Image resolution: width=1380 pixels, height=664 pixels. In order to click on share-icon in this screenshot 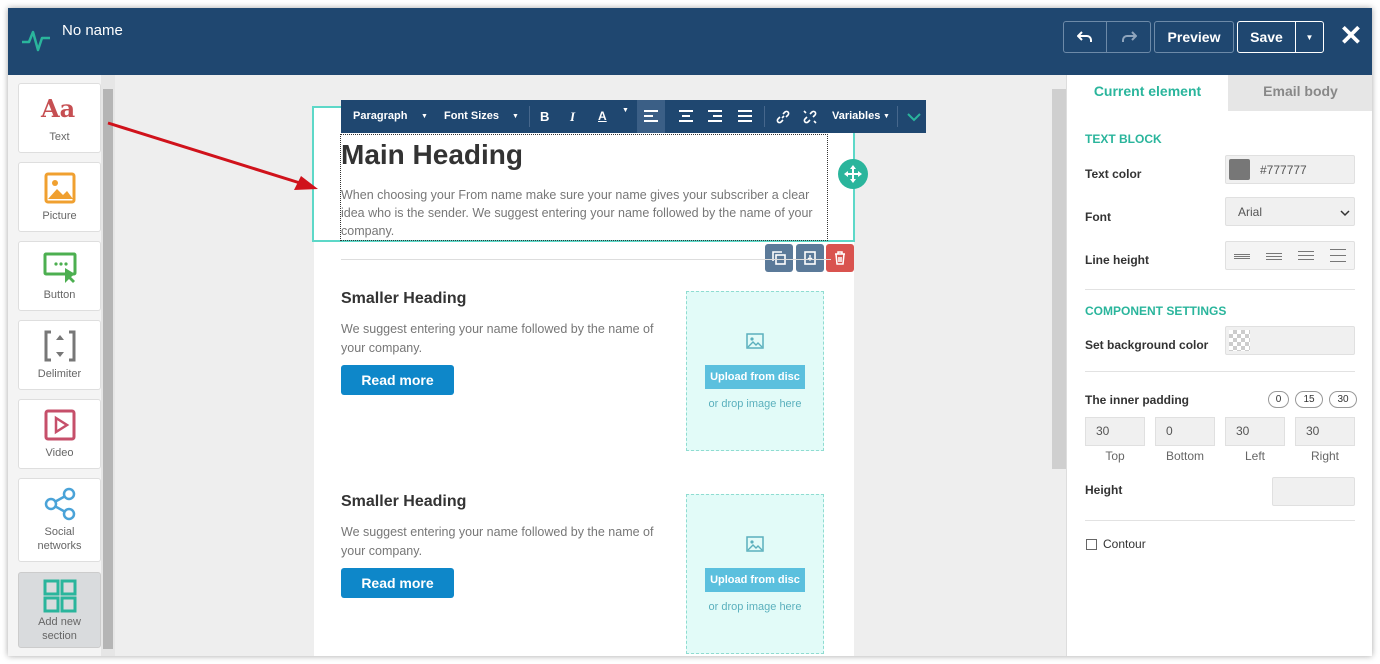, I will do `click(60, 504)`.